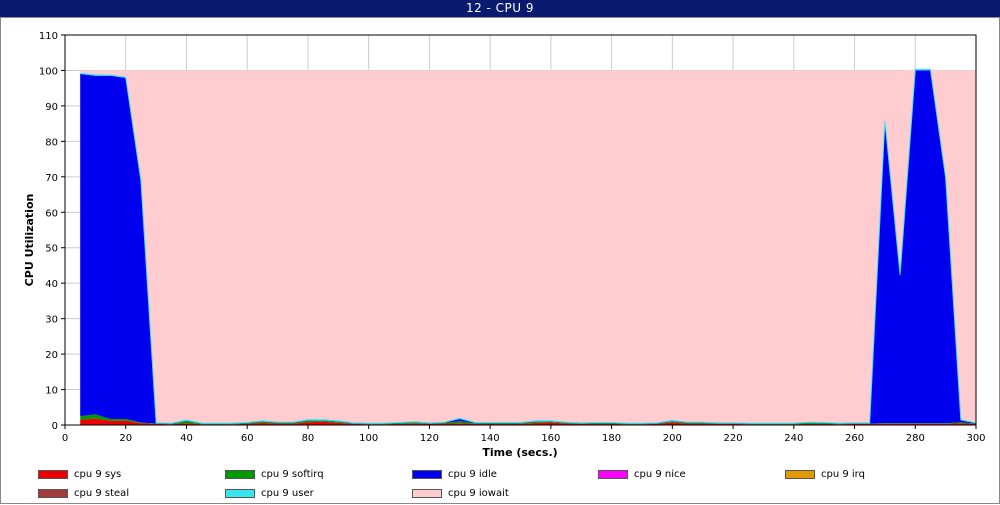  Describe the element at coordinates (55, 426) in the screenshot. I see `y-tick-label: 0` at that location.